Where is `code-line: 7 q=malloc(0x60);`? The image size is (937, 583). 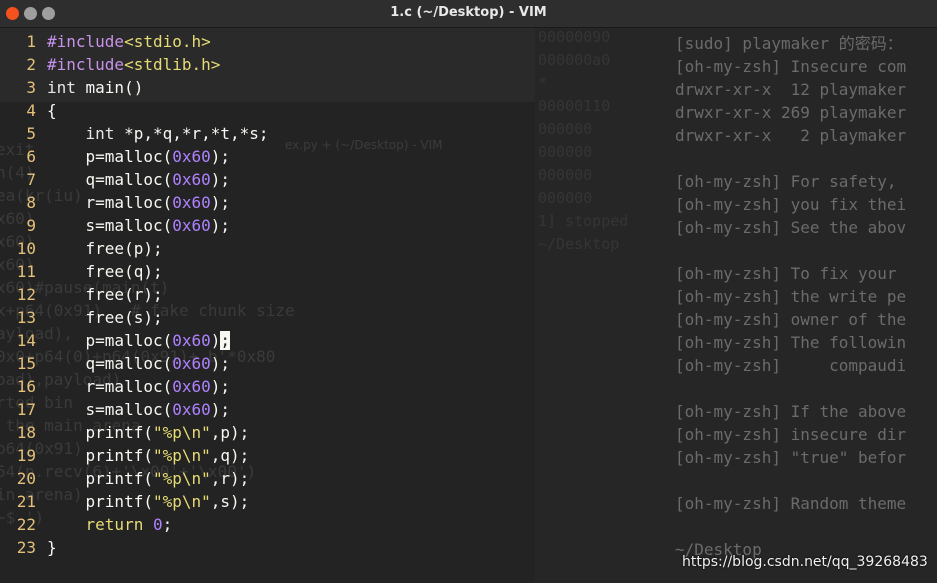 code-line: 7 q=malloc(0x60); is located at coordinates (115, 179).